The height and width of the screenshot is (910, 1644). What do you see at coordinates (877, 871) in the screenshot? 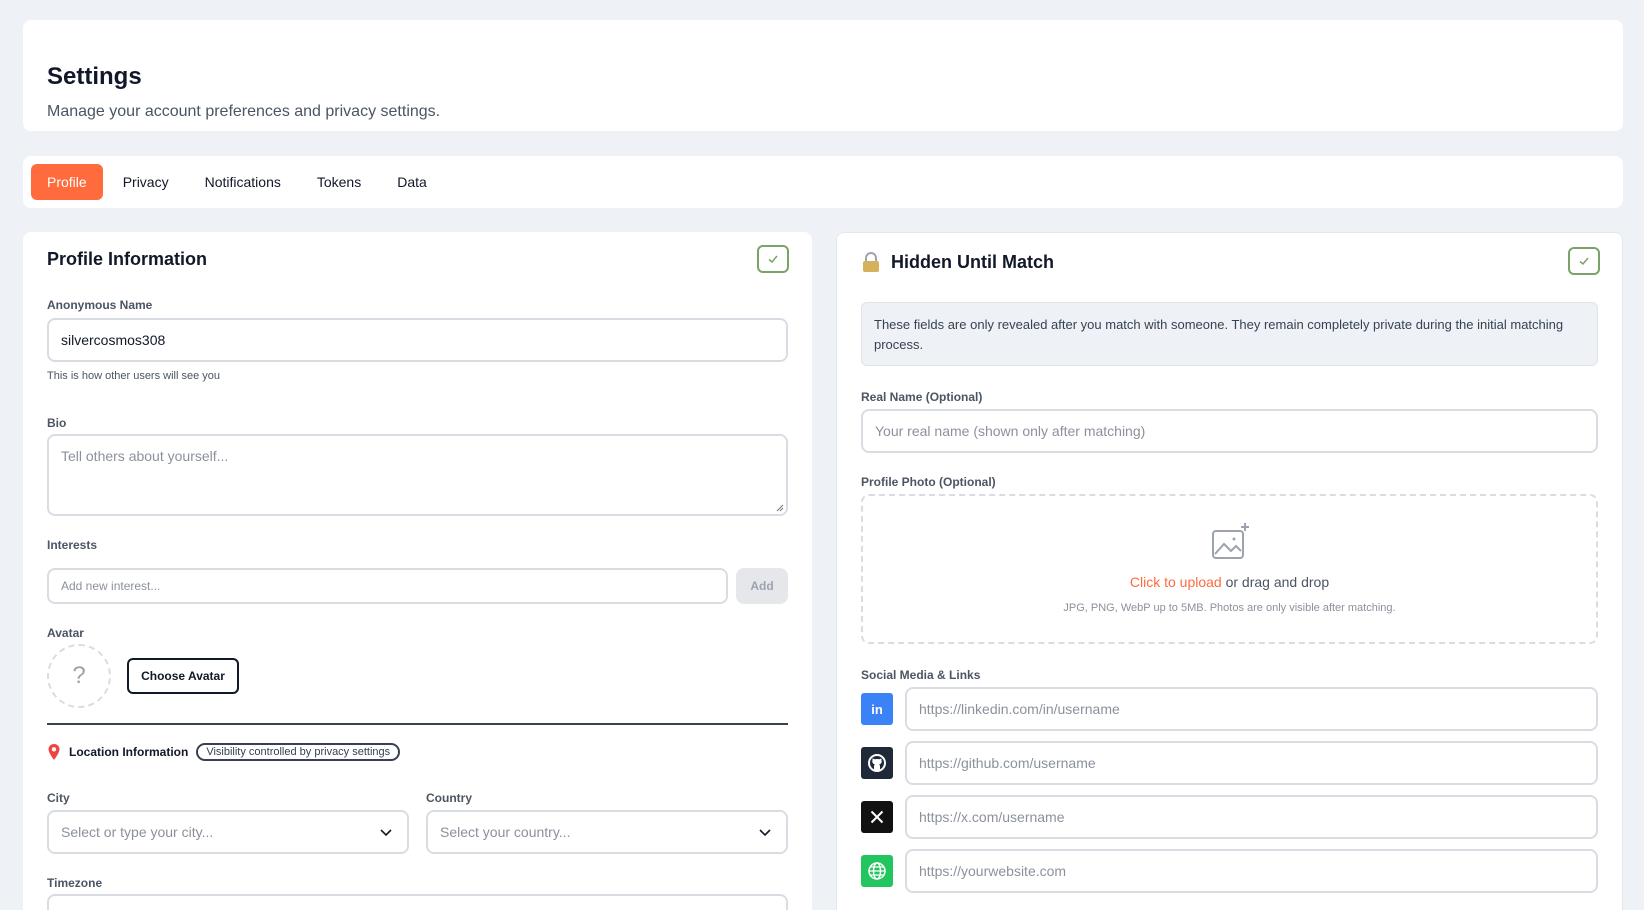
I see `globe-icon` at bounding box center [877, 871].